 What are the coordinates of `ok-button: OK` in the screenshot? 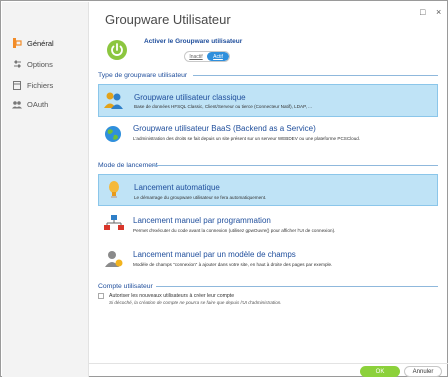 It's located at (380, 371).